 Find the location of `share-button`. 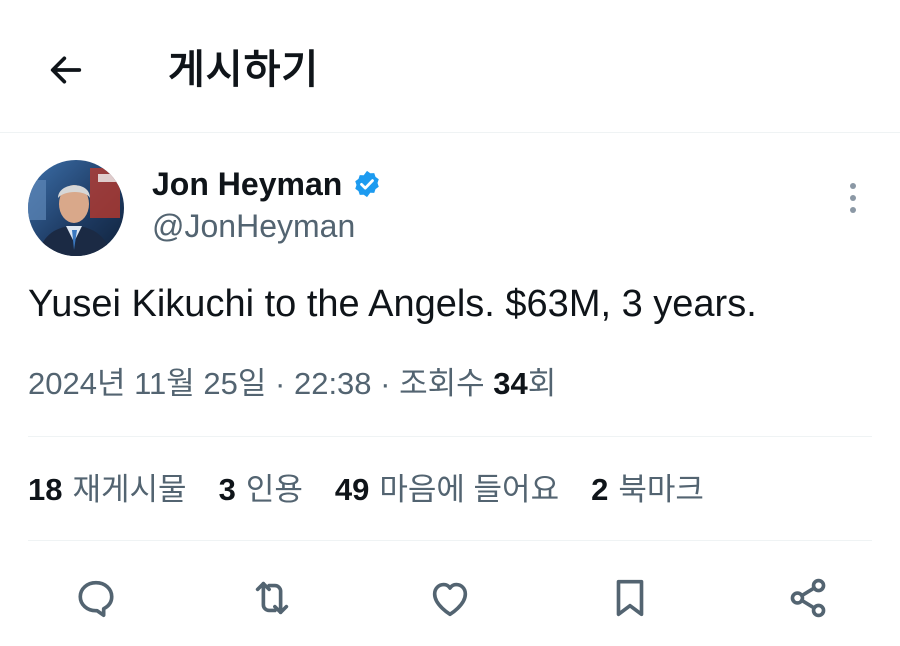

share-button is located at coordinates (808, 598).